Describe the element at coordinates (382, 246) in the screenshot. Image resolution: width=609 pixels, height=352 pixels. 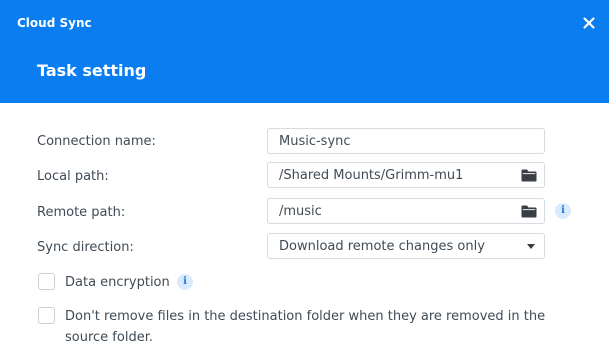
I see `sync-direction-value: Download remote changes only` at that location.